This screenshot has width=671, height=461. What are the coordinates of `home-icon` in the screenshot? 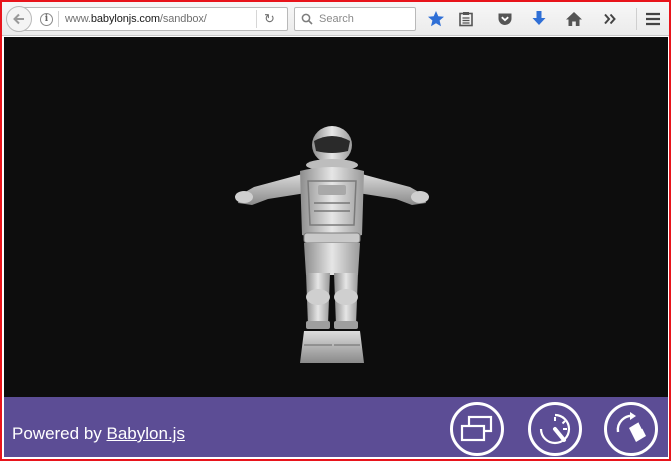 It's located at (574, 19).